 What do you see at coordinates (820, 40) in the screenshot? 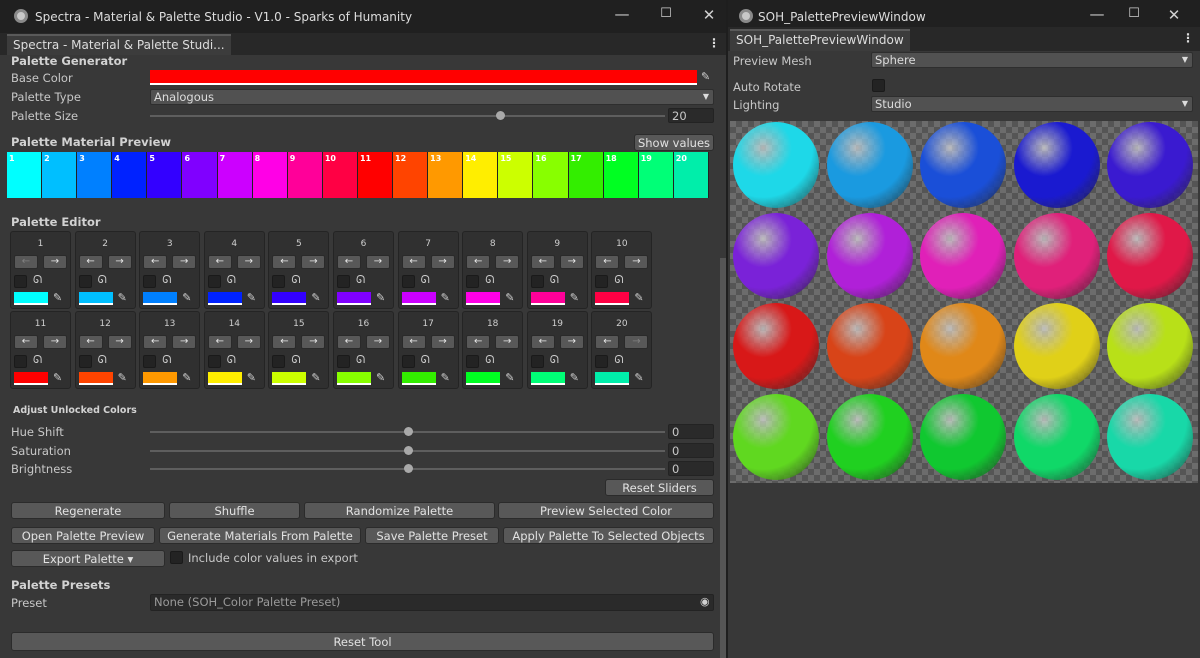
I see `tab-preview: SOH_PalettePreviewWindow` at bounding box center [820, 40].